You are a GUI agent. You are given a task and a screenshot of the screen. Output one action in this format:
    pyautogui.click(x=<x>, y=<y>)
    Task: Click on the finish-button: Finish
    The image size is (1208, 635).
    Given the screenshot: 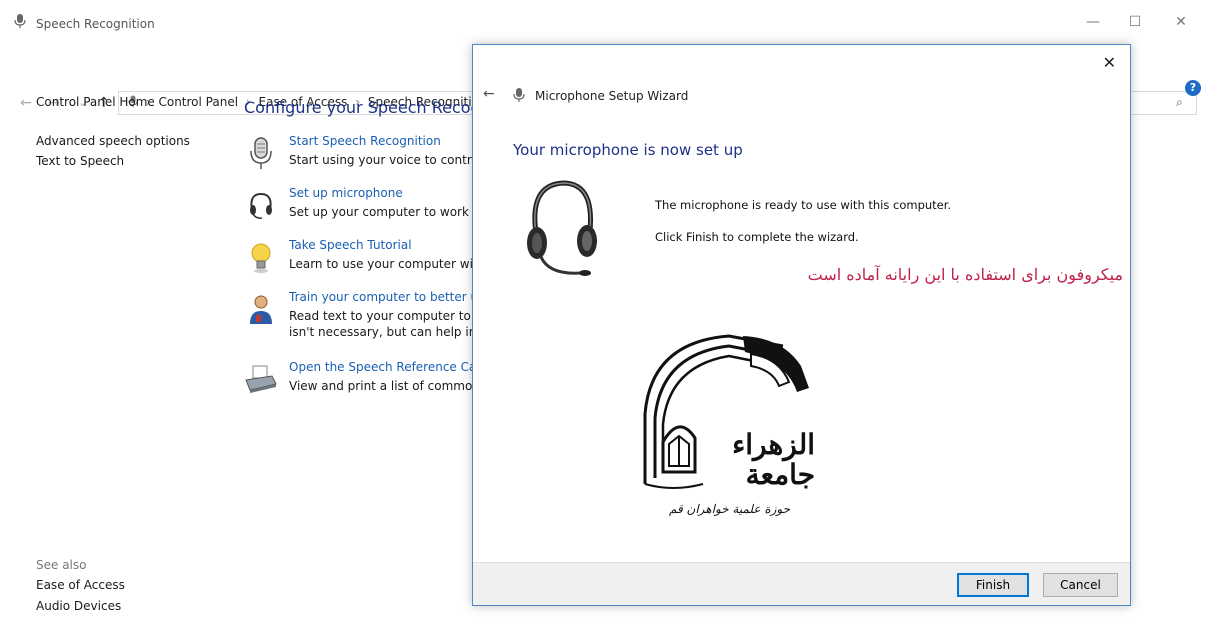 What is the action you would take?
    pyautogui.click(x=993, y=585)
    